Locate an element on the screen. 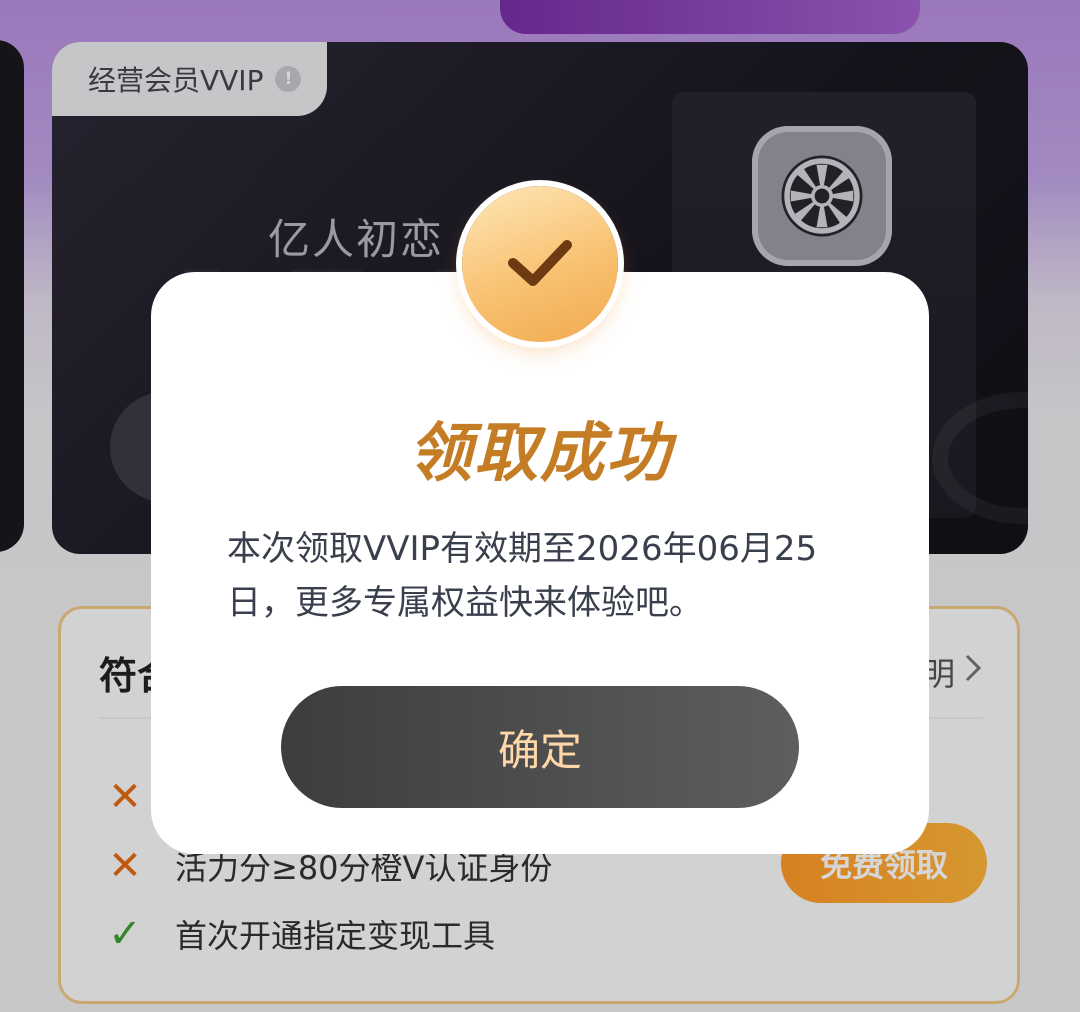 The height and width of the screenshot is (1012, 1080). dialog-title: 领取成功 is located at coordinates (540, 454).